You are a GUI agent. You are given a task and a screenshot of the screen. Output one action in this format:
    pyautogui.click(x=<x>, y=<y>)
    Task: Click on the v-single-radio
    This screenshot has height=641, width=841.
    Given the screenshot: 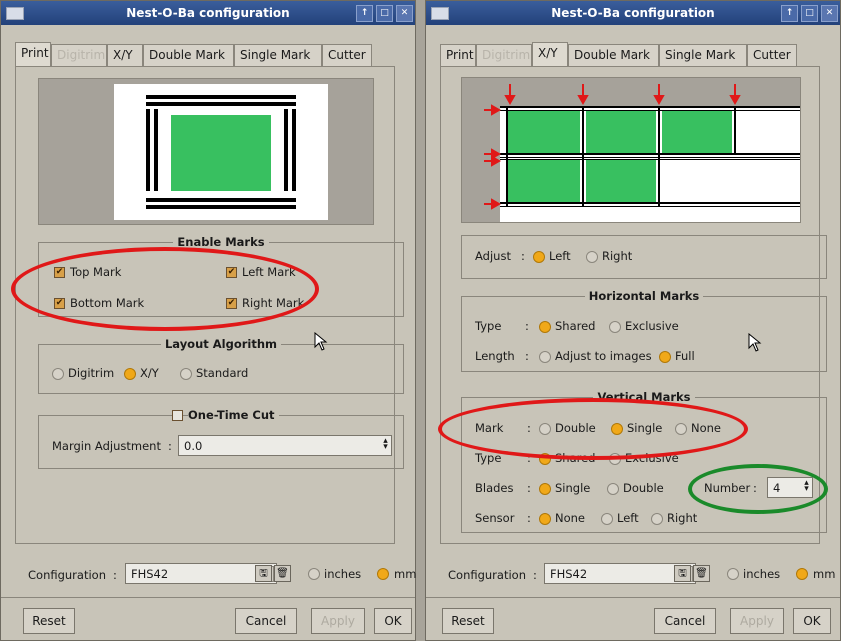 What is the action you would take?
    pyautogui.click(x=617, y=429)
    